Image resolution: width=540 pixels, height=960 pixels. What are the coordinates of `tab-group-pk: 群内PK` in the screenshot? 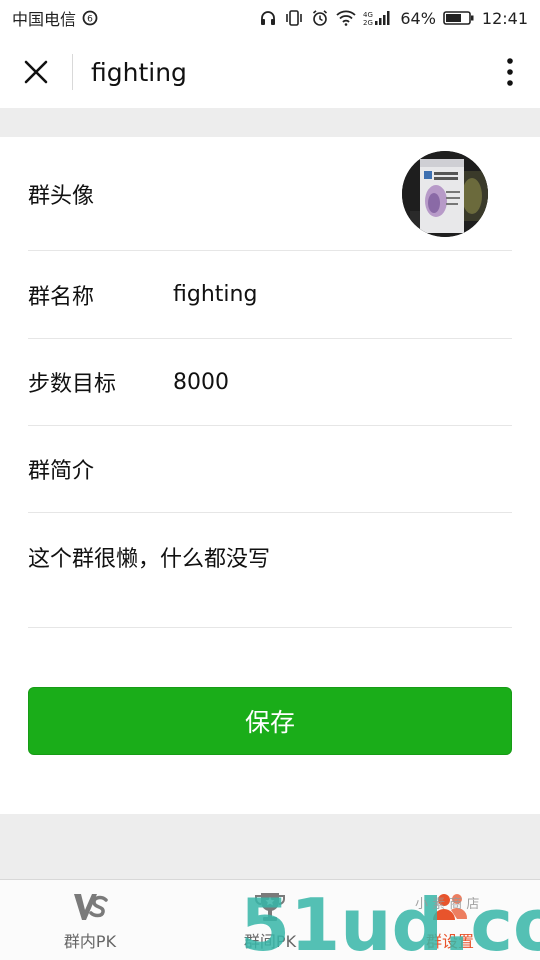 It's located at (90, 920).